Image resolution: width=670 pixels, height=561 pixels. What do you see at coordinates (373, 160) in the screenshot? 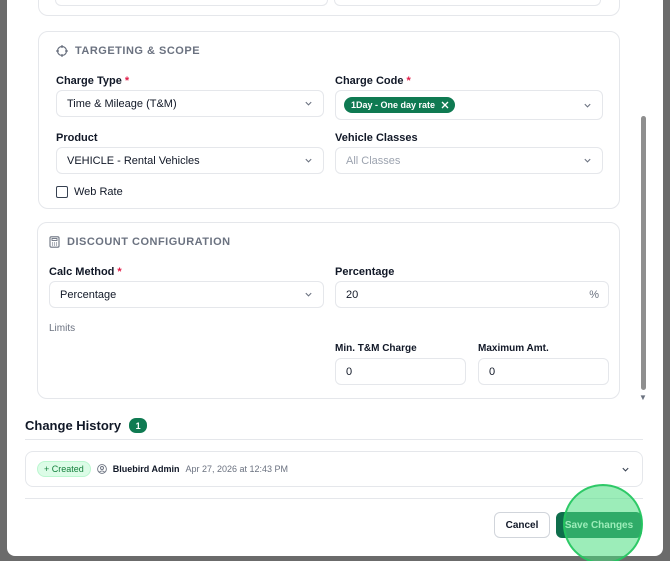
I see `vehicle-classes-placeholder: All Classes` at bounding box center [373, 160].